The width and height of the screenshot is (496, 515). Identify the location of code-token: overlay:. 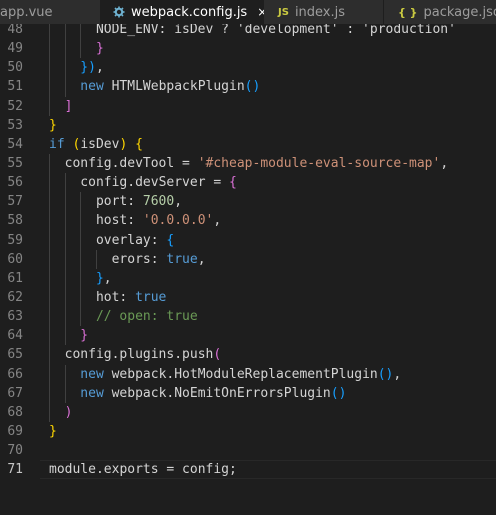
(131, 240).